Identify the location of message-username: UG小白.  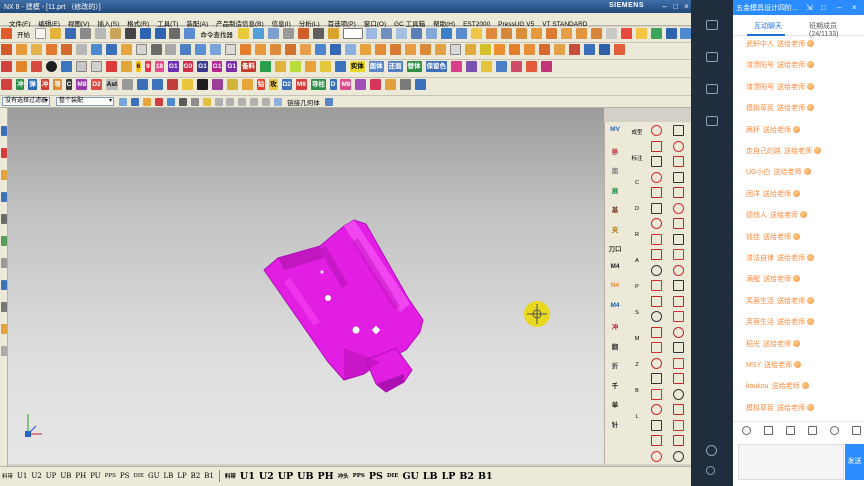
(758, 172).